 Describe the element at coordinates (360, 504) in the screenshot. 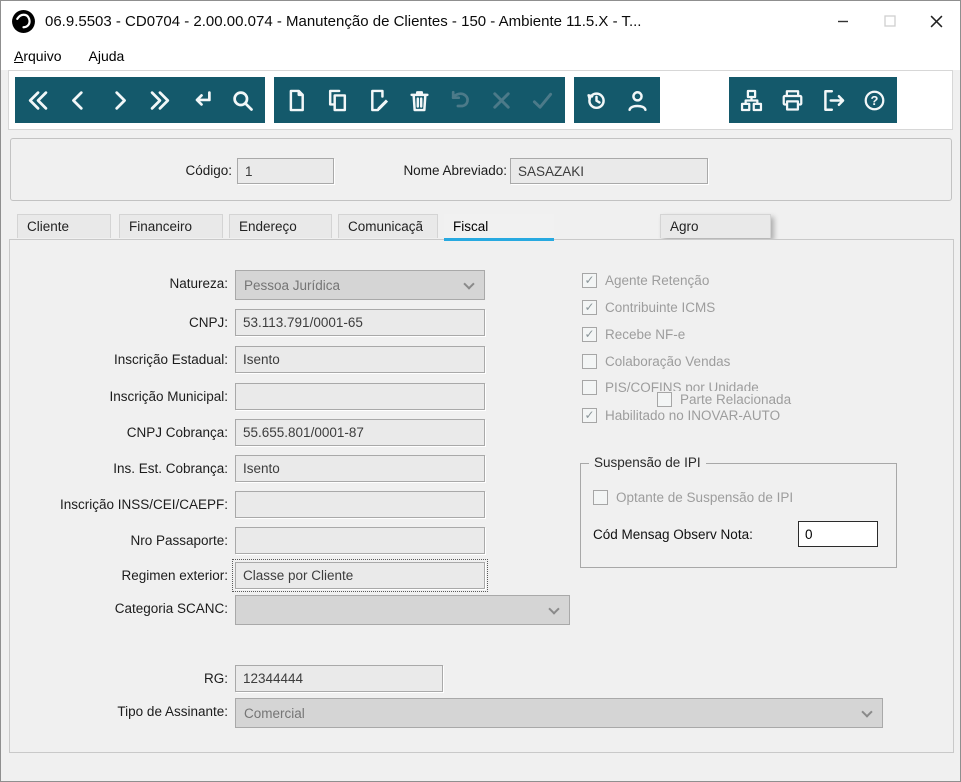

I see `inscricao-inss-field` at that location.